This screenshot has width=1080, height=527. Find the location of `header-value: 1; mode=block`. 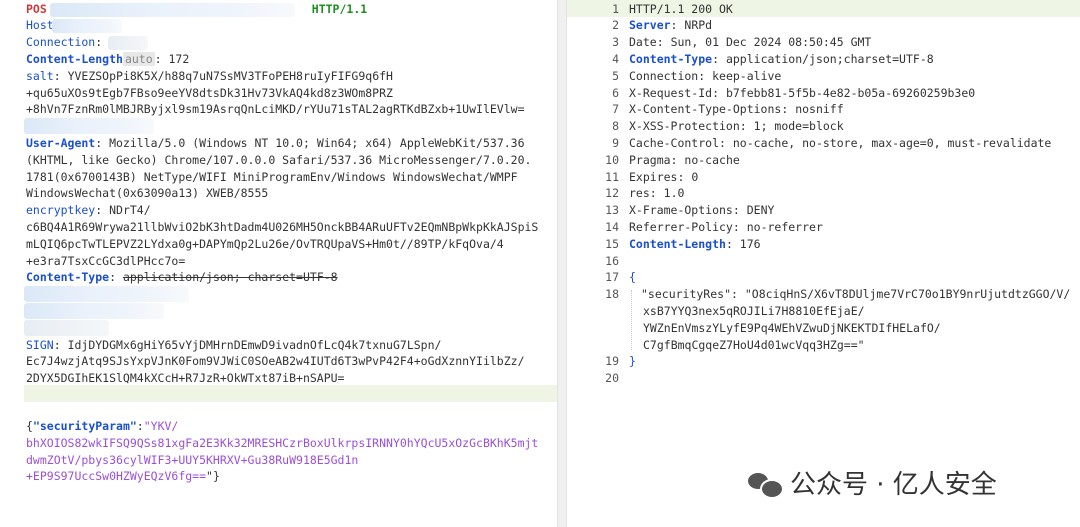

header-value: 1; mode=block is located at coordinates (798, 126).